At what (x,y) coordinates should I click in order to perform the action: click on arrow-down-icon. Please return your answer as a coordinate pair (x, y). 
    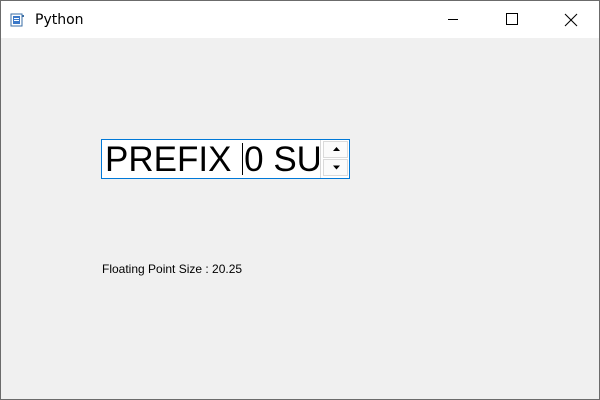
    Looking at the image, I should click on (336, 167).